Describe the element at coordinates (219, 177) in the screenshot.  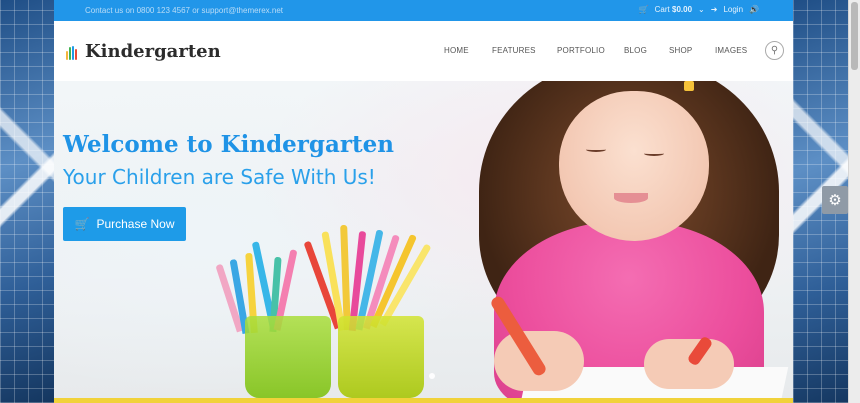
I see `hero-subtitle: Your Children are Safe With Us!` at that location.